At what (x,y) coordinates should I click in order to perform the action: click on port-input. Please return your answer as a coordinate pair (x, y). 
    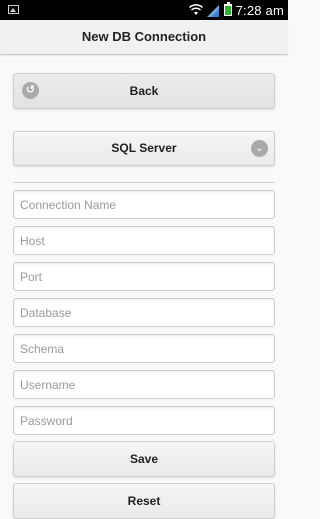
    Looking at the image, I should click on (144, 276).